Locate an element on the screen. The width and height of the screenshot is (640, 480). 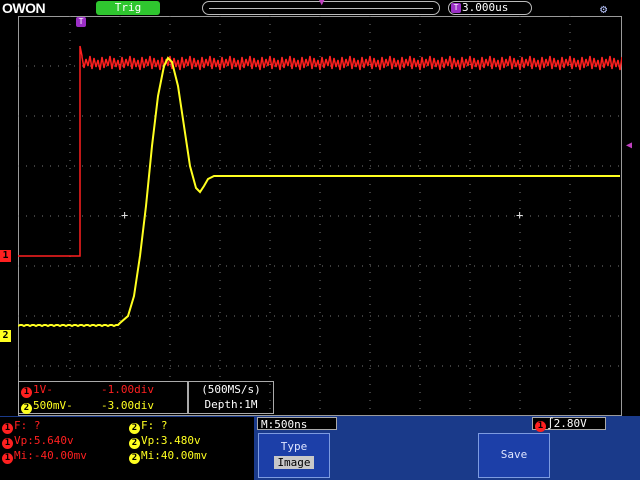
ch2-mi-row: 2 Mi:40.00mv is located at coordinates (168, 456).